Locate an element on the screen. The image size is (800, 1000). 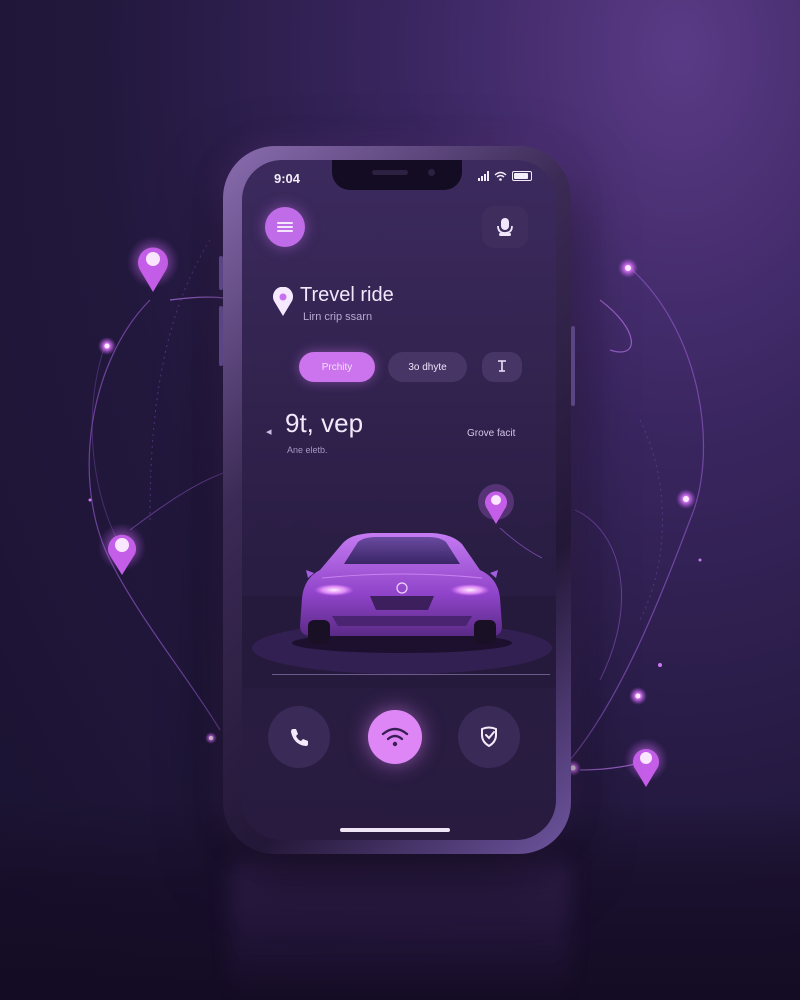
shield-icon is located at coordinates (489, 737).